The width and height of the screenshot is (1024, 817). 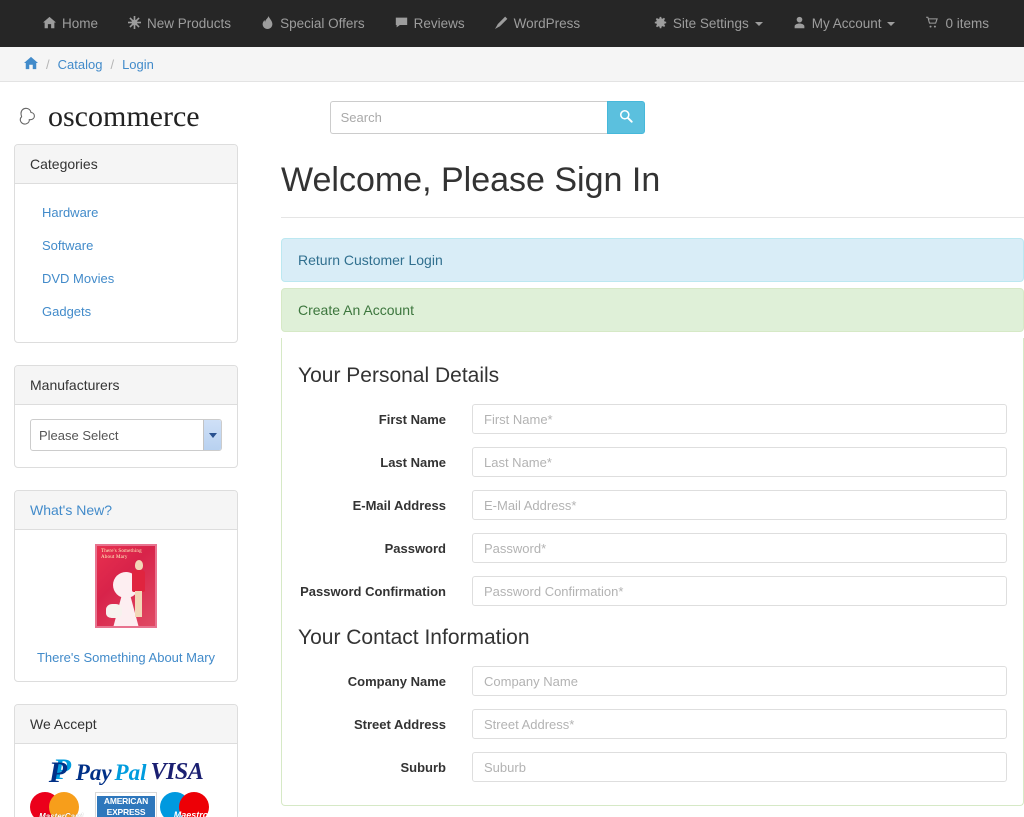 I want to click on suburb-input, so click(x=739, y=767).